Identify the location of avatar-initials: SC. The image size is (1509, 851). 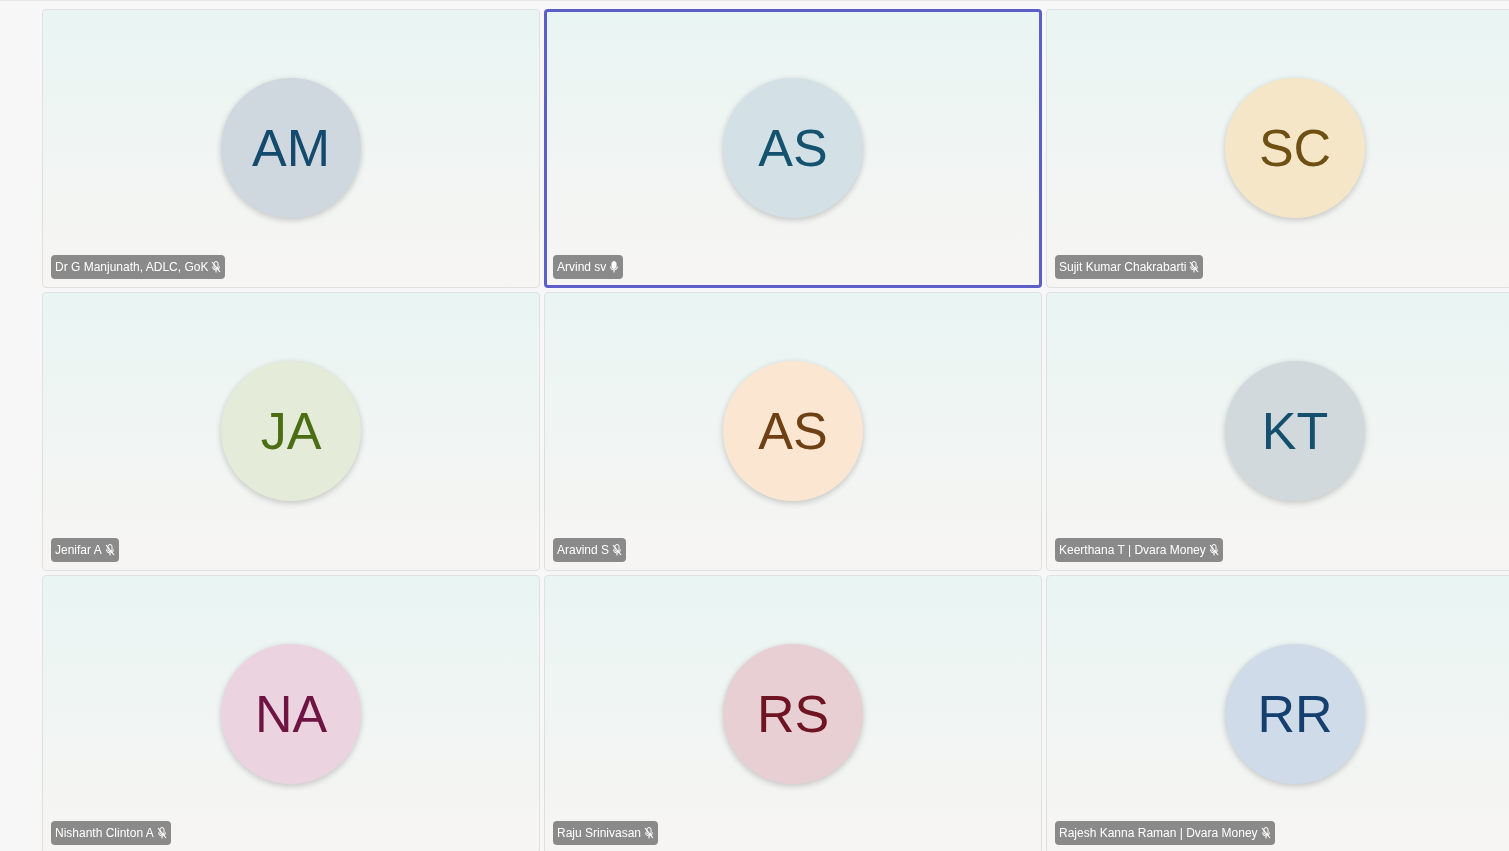
(1295, 148).